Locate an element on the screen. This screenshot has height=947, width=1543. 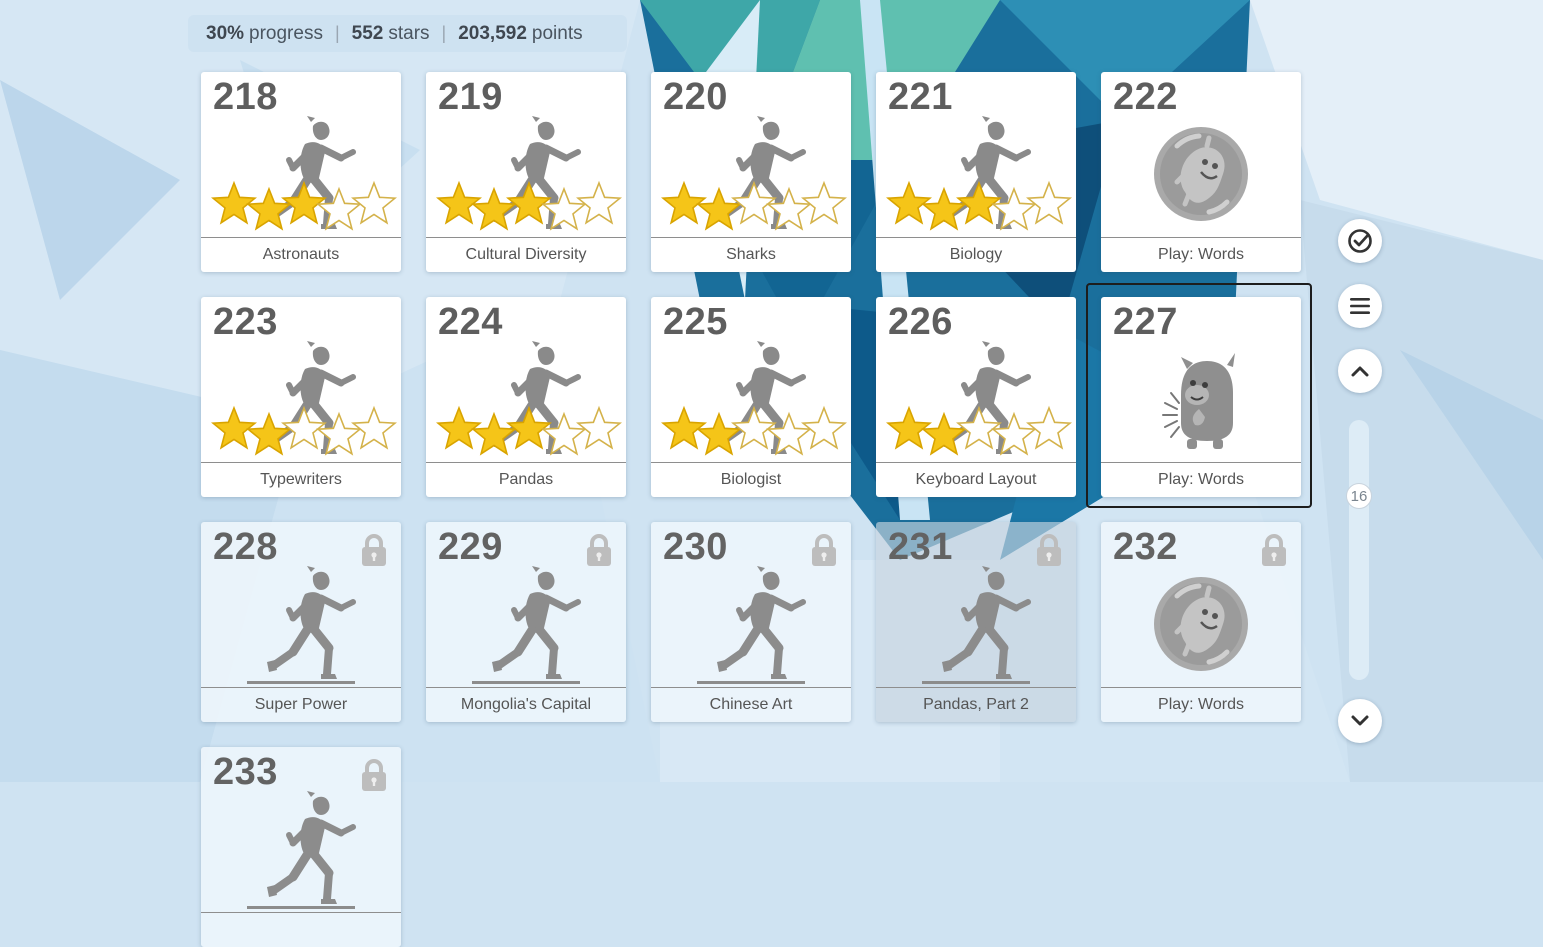
chevron-up-icon is located at coordinates (1360, 371).